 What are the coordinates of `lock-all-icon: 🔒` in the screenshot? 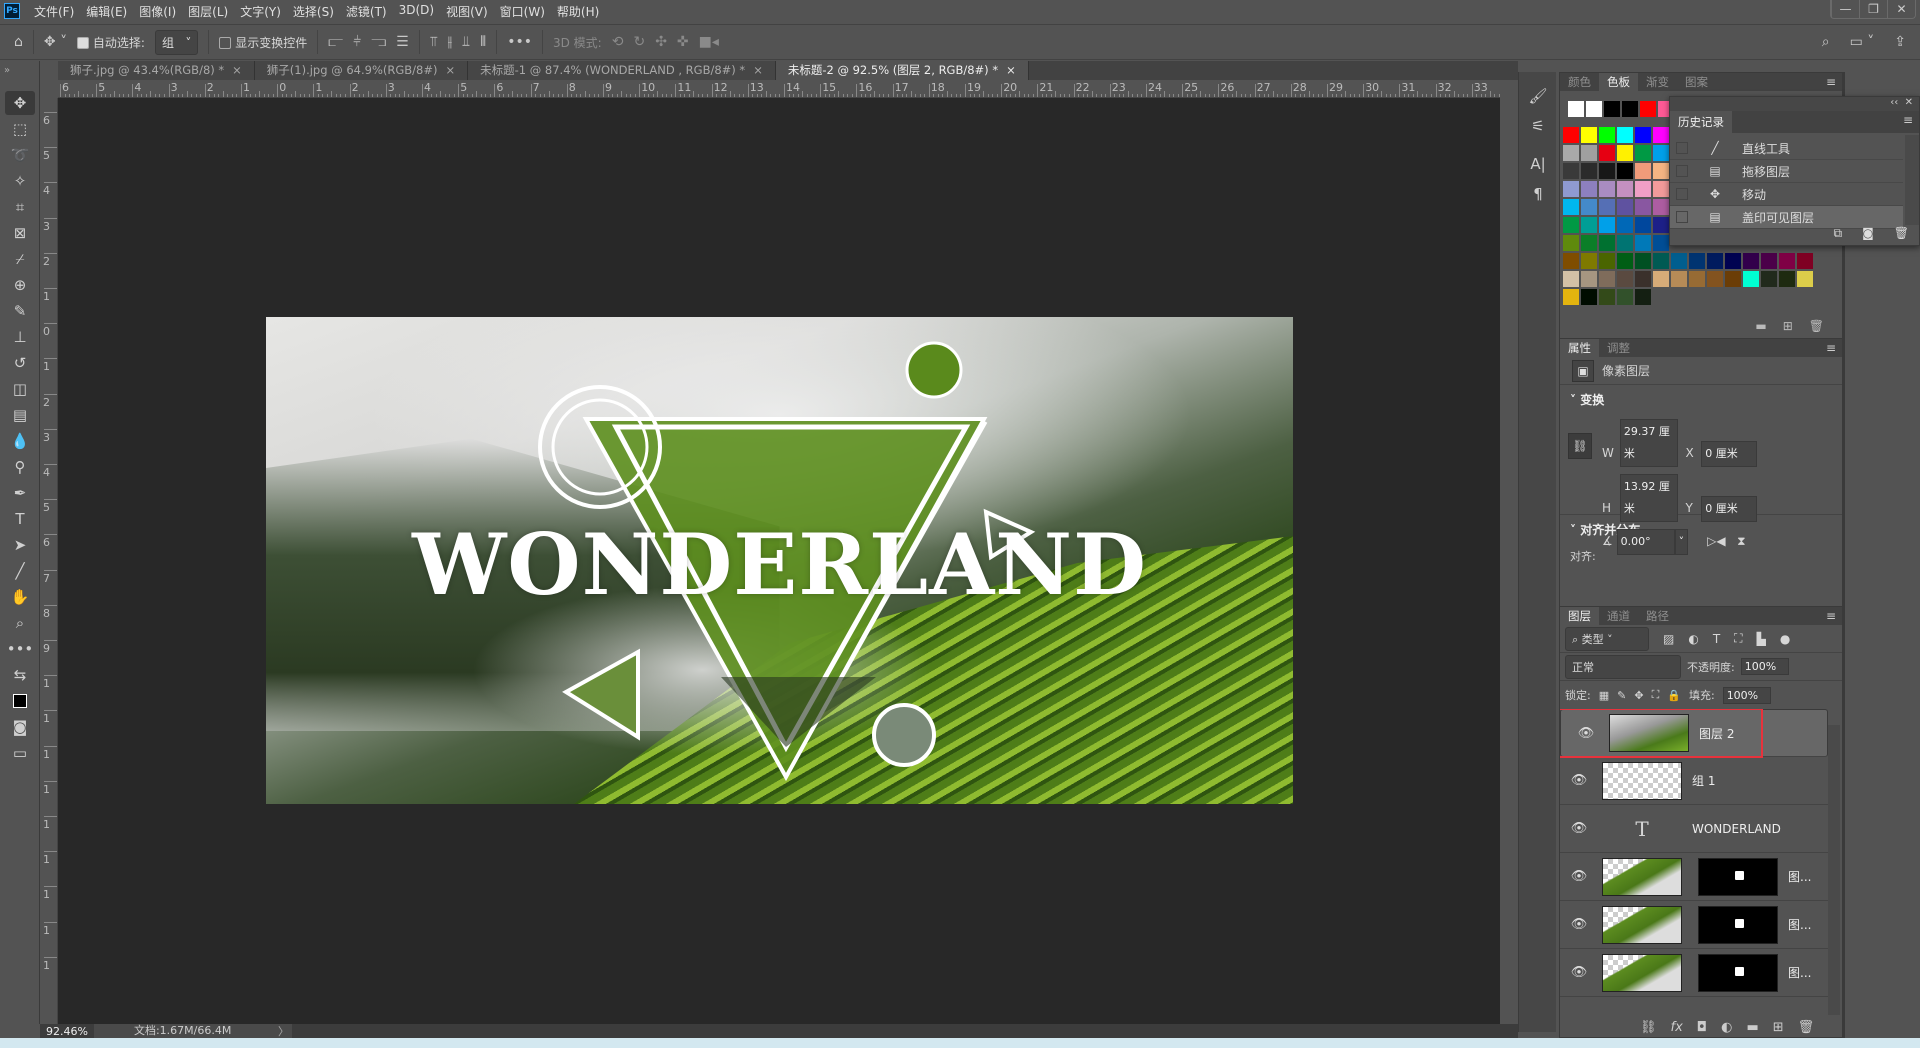 It's located at (1674, 695).